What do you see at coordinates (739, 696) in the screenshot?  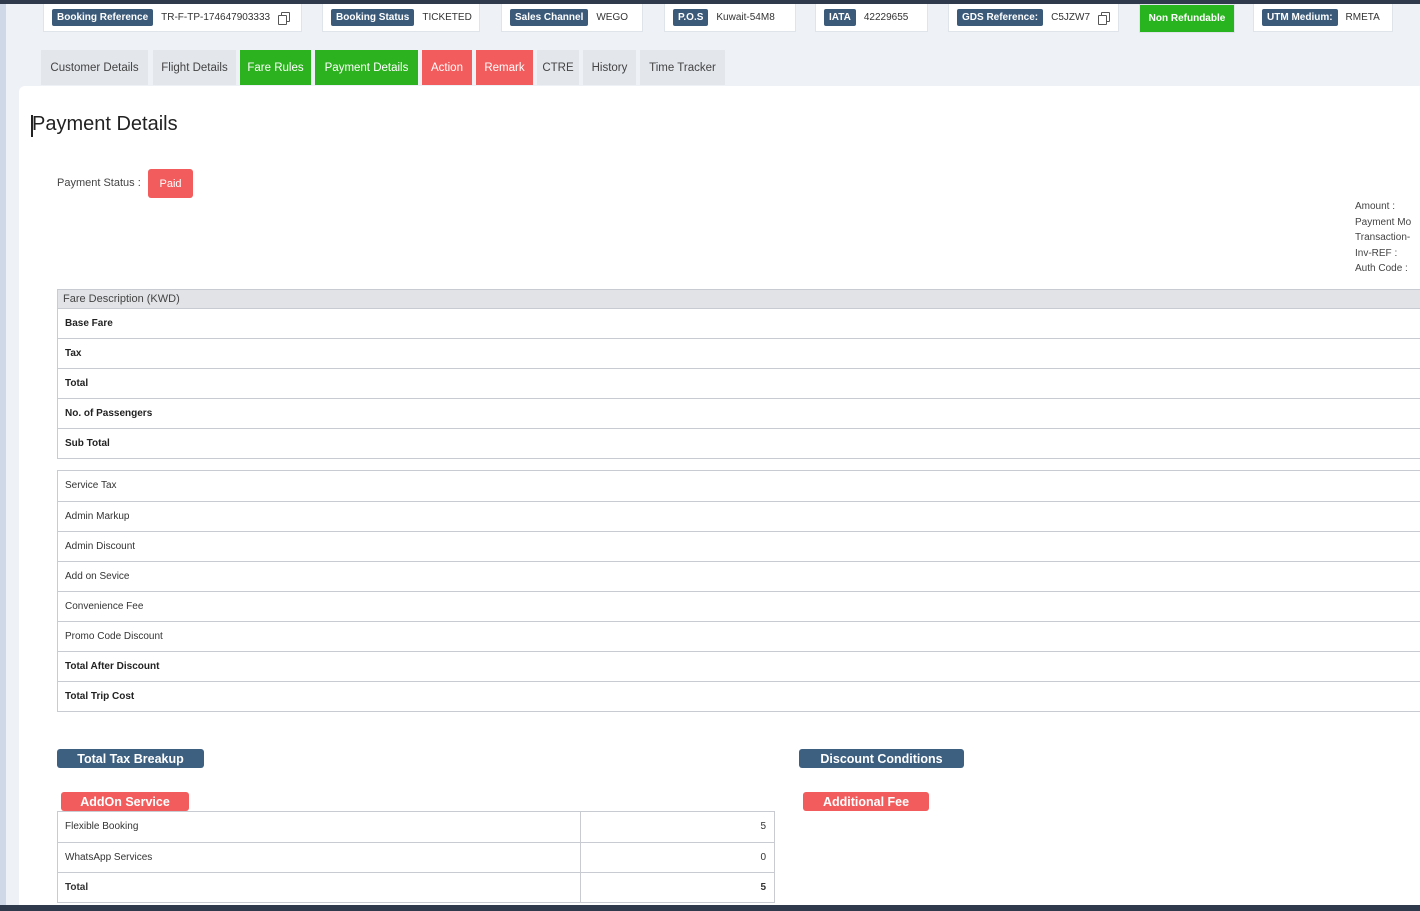 I see `table-row: Total Trip Cost` at bounding box center [739, 696].